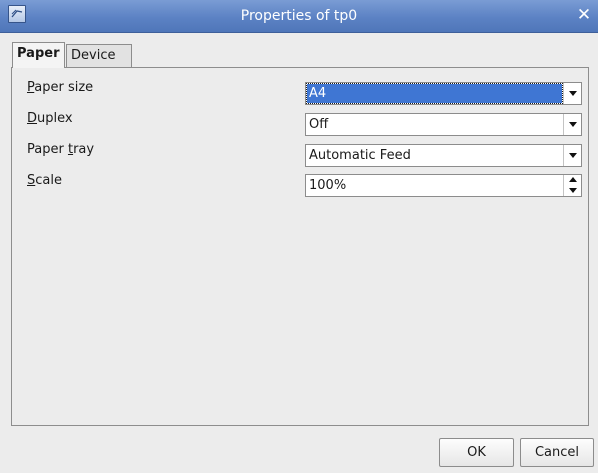 This screenshot has height=473, width=598. What do you see at coordinates (64, 87) in the screenshot?
I see `paper-size-label-rest: aper size` at bounding box center [64, 87].